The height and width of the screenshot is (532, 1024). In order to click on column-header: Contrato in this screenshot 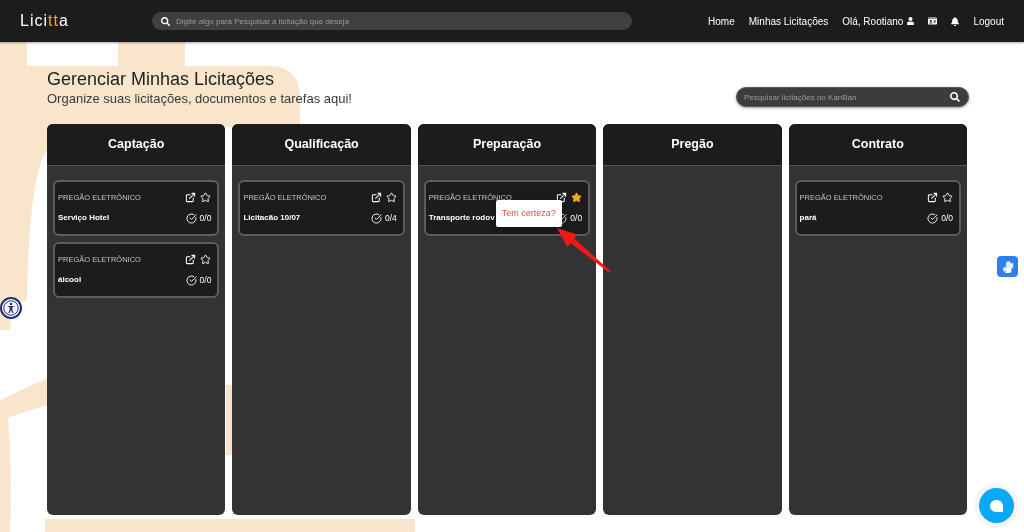, I will do `click(877, 145)`.